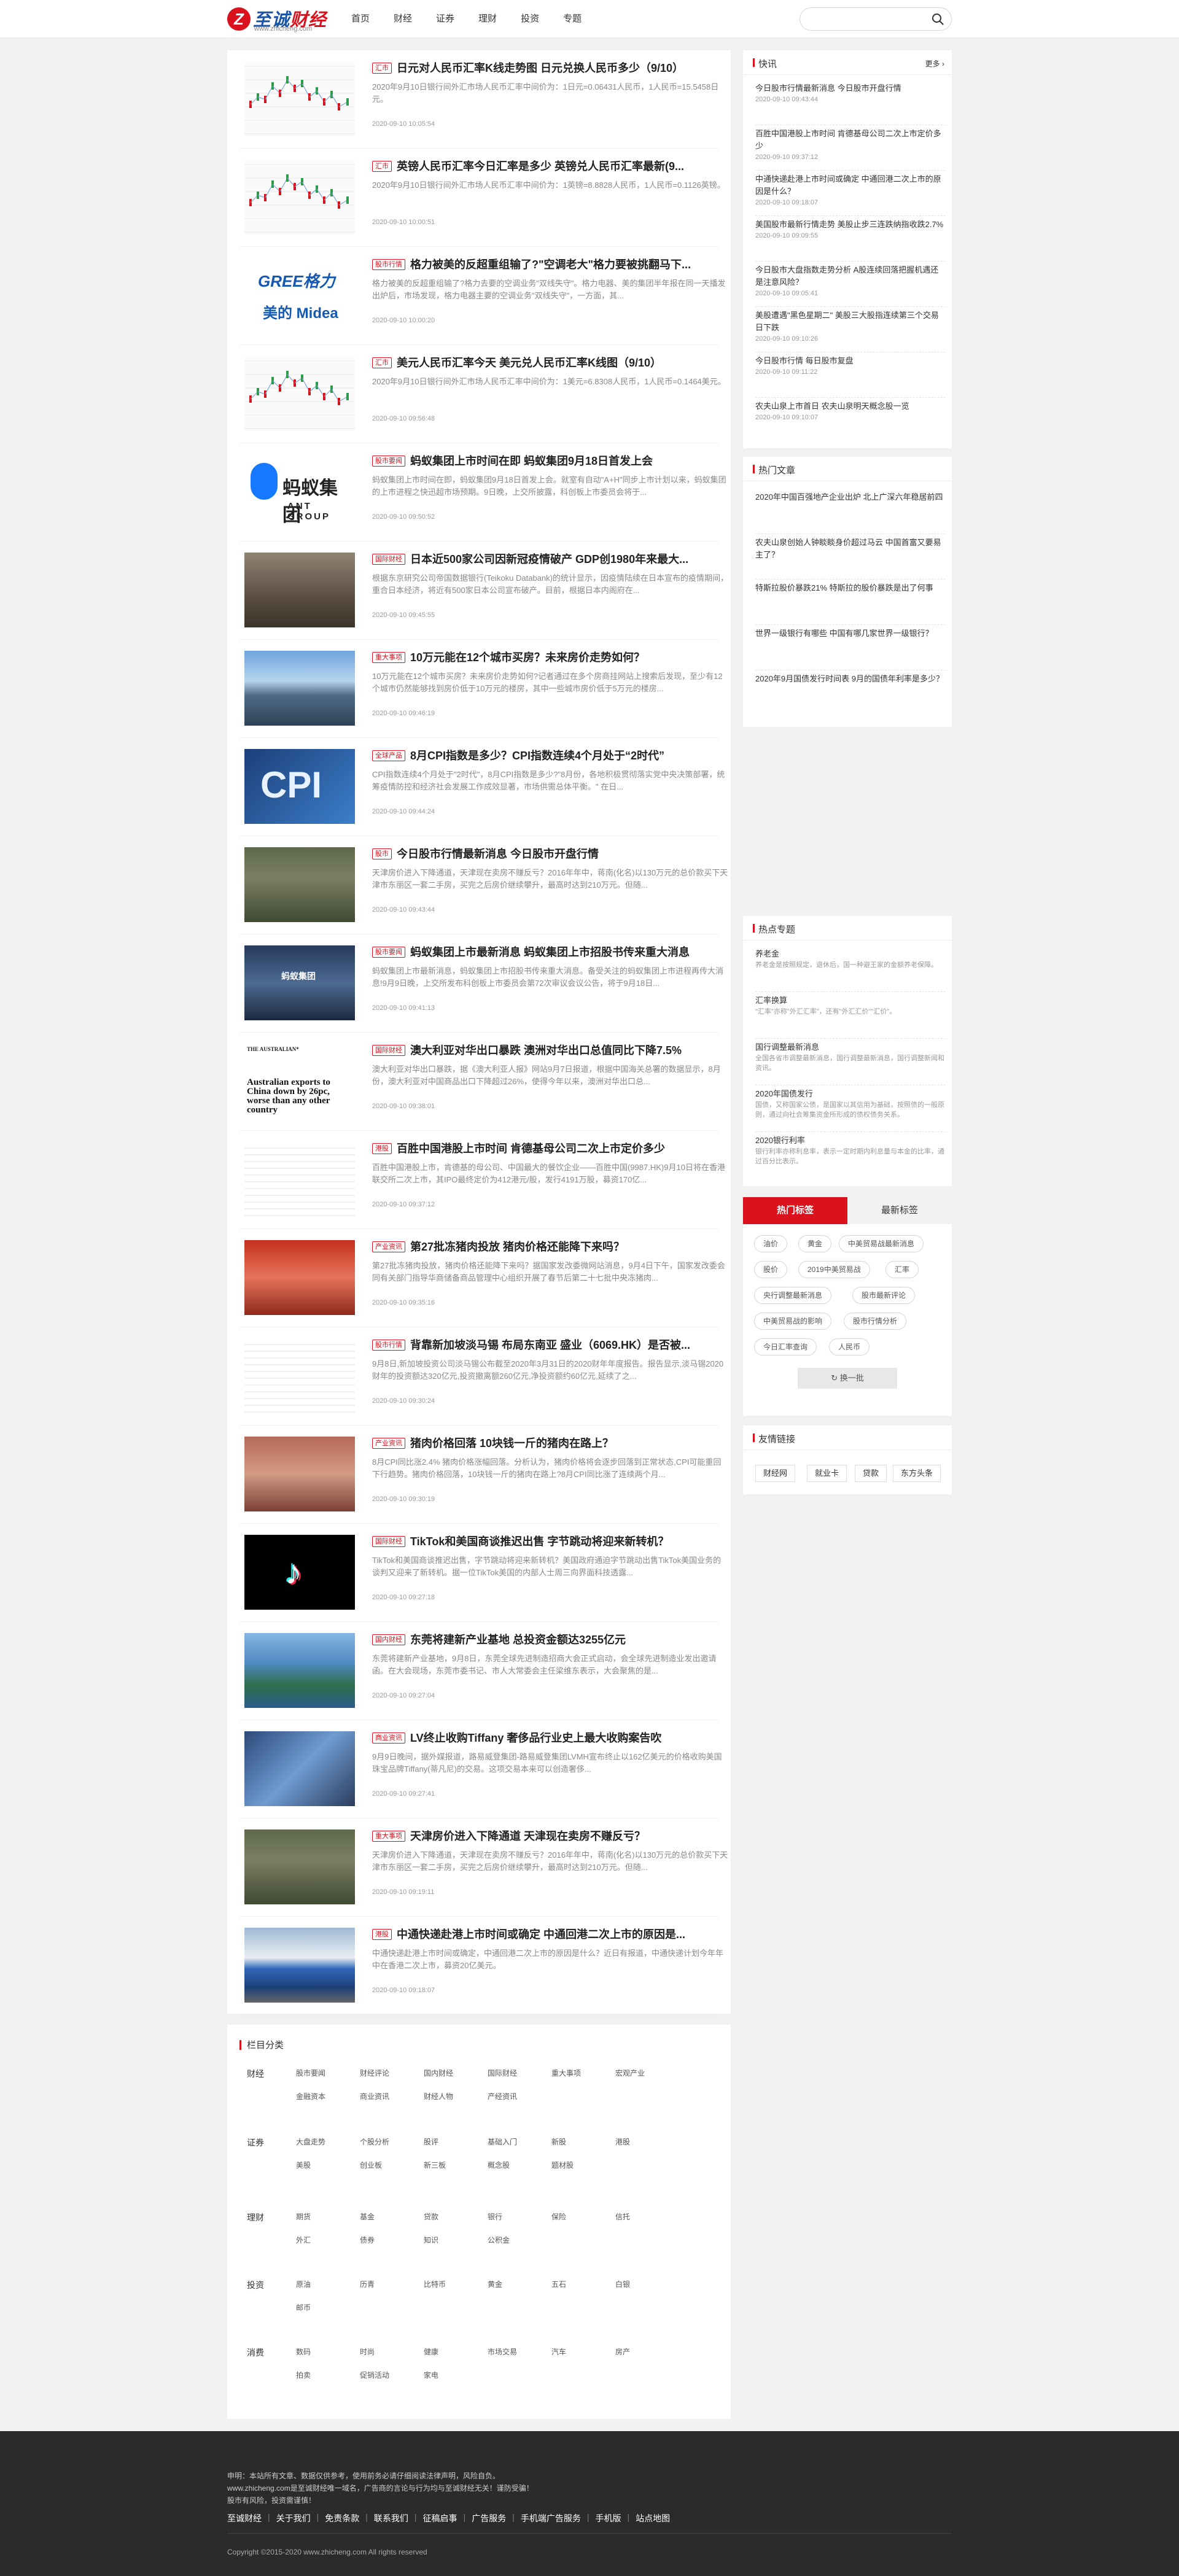 The width and height of the screenshot is (1179, 2576). What do you see at coordinates (303, 2165) in the screenshot?
I see `category-link: 美股` at bounding box center [303, 2165].